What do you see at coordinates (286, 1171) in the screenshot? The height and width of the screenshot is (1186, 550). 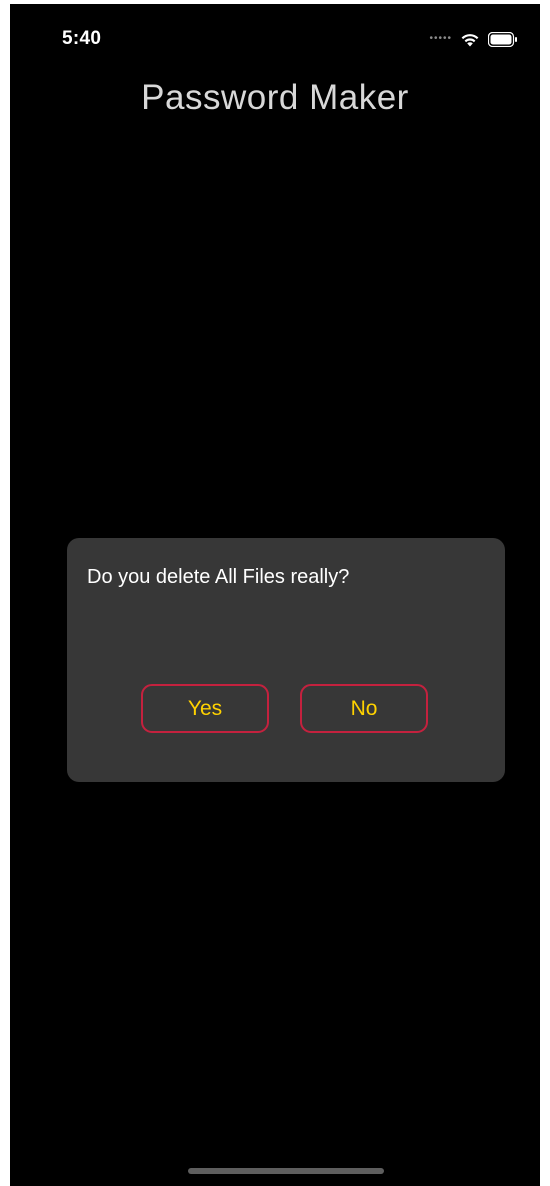 I see `home-indicator` at bounding box center [286, 1171].